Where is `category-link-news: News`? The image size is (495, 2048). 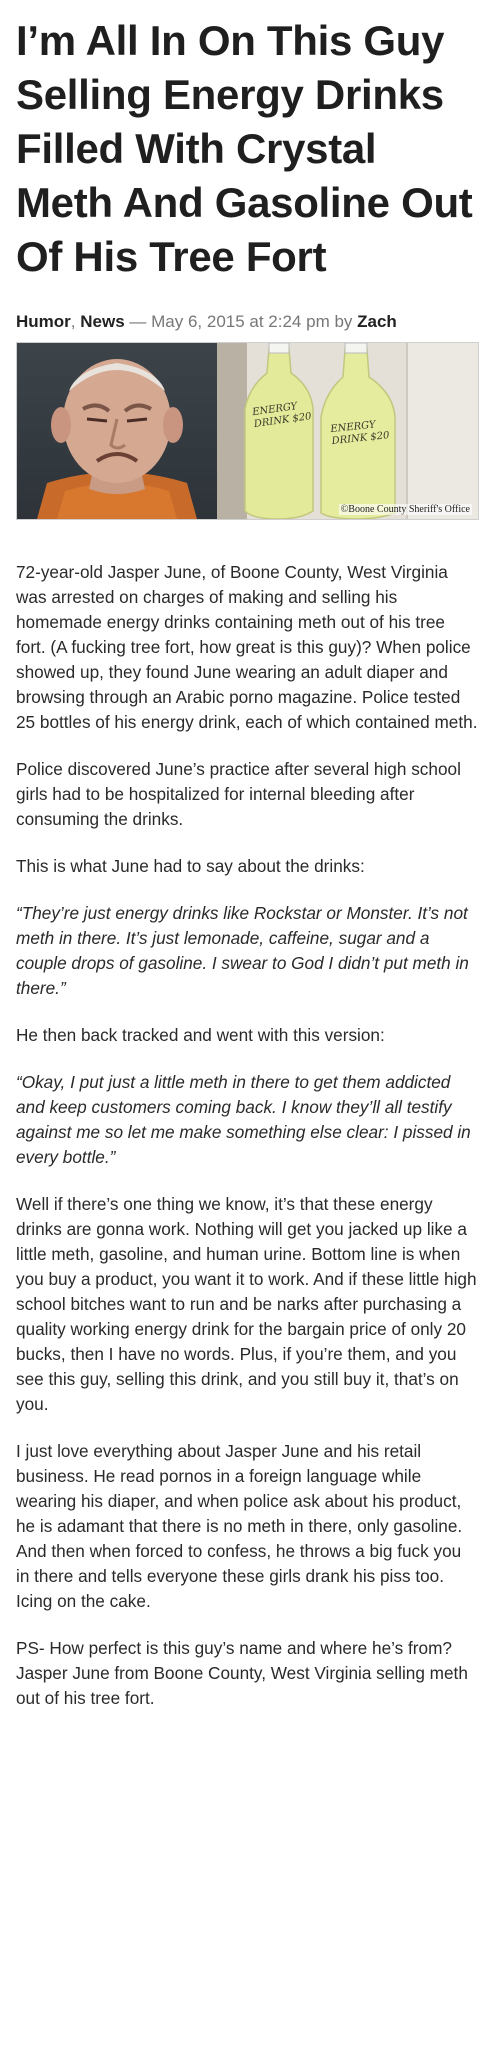 category-link-news: News is located at coordinates (102, 321).